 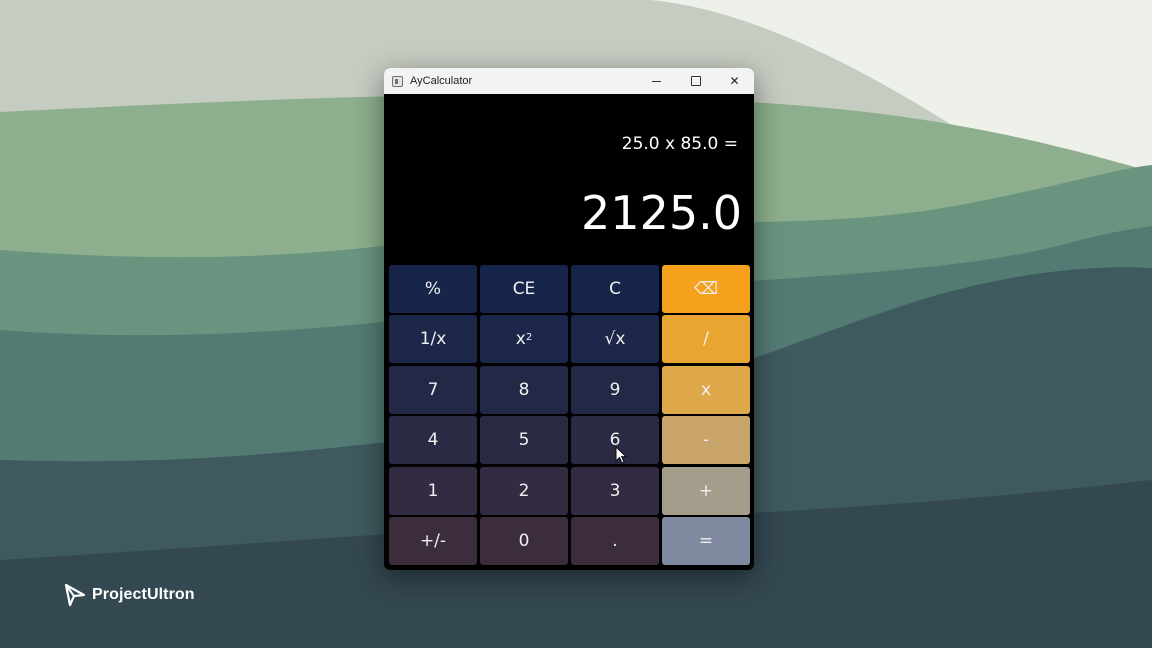 What do you see at coordinates (706, 339) in the screenshot?
I see `divide-key: /` at bounding box center [706, 339].